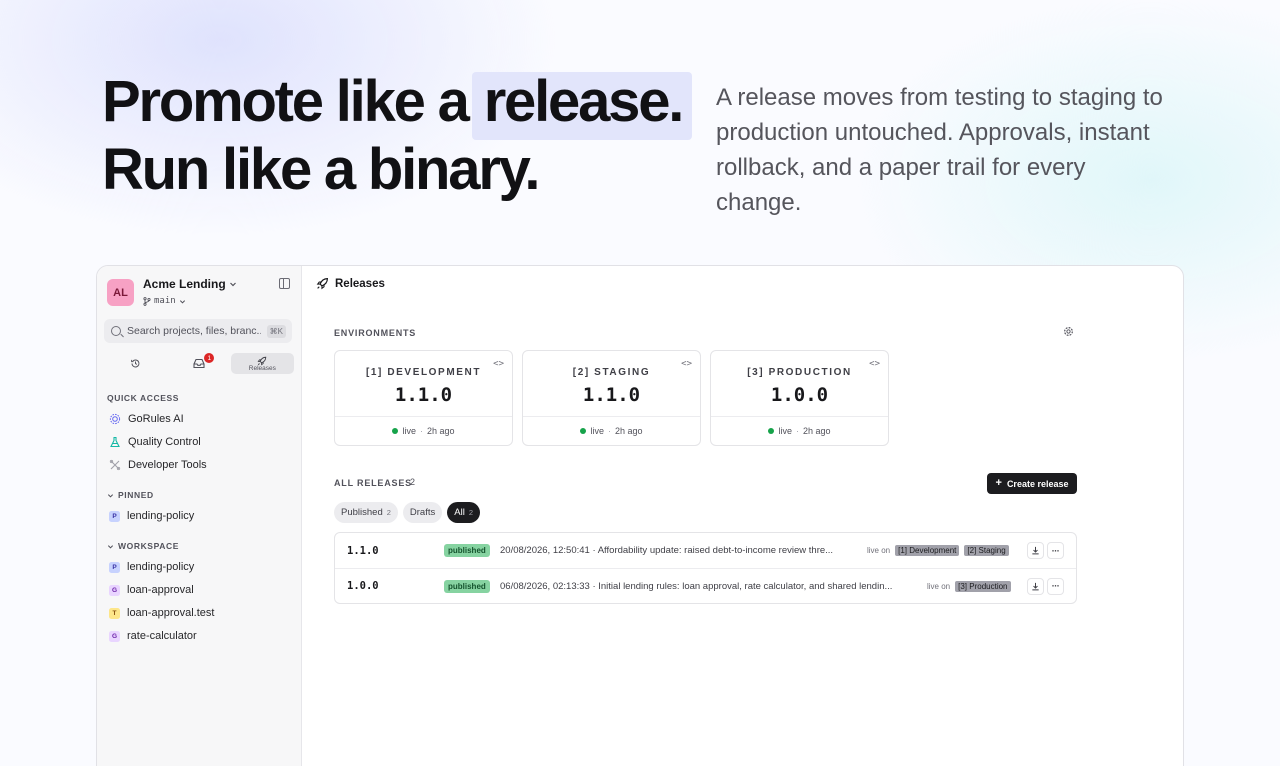 The width and height of the screenshot is (1280, 766). I want to click on workspace-item-loan-approval-test: T loan-approval.test, so click(161, 613).